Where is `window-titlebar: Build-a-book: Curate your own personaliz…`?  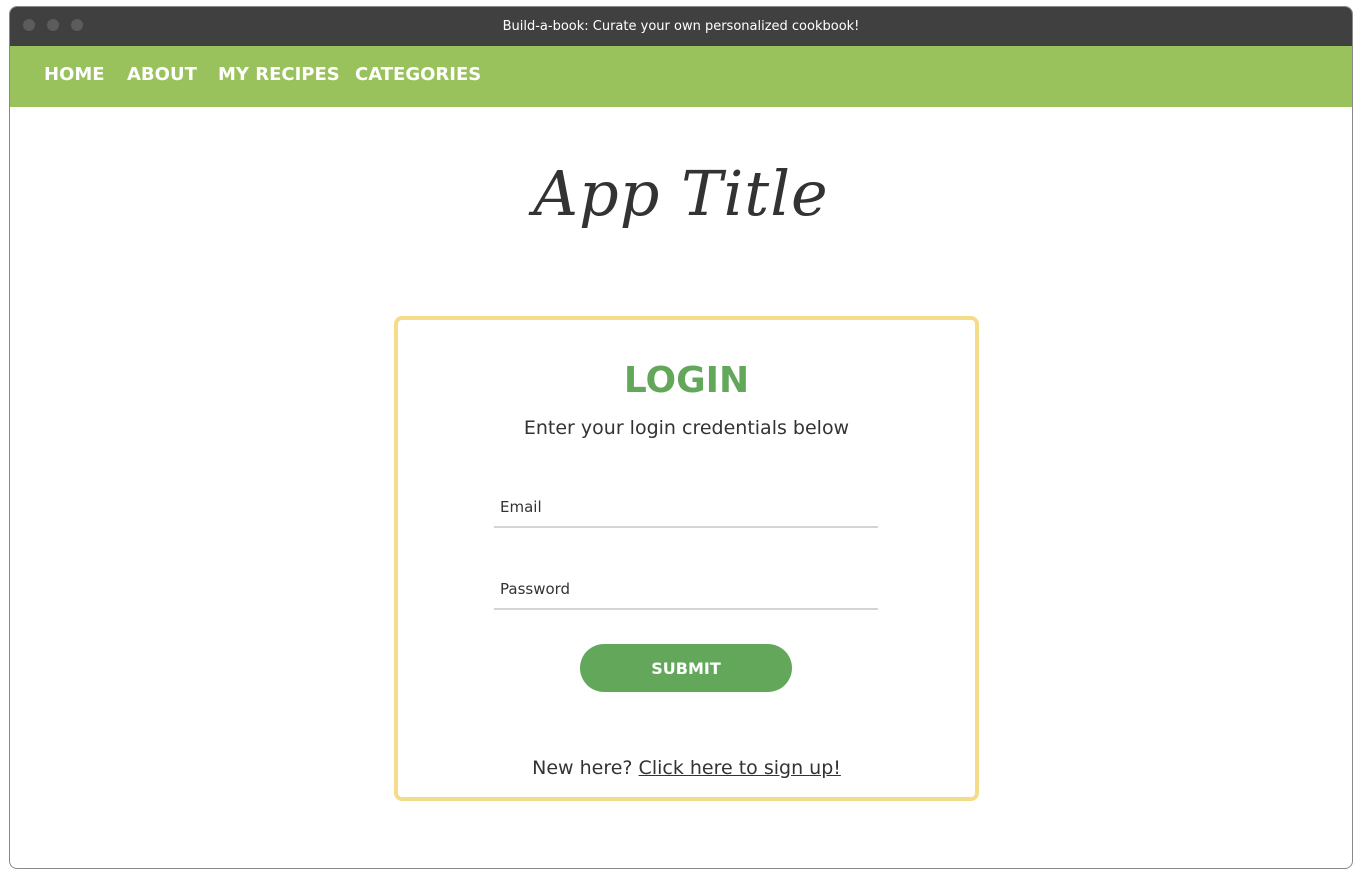
window-titlebar: Build-a-book: Curate your own personaliz… is located at coordinates (681, 26).